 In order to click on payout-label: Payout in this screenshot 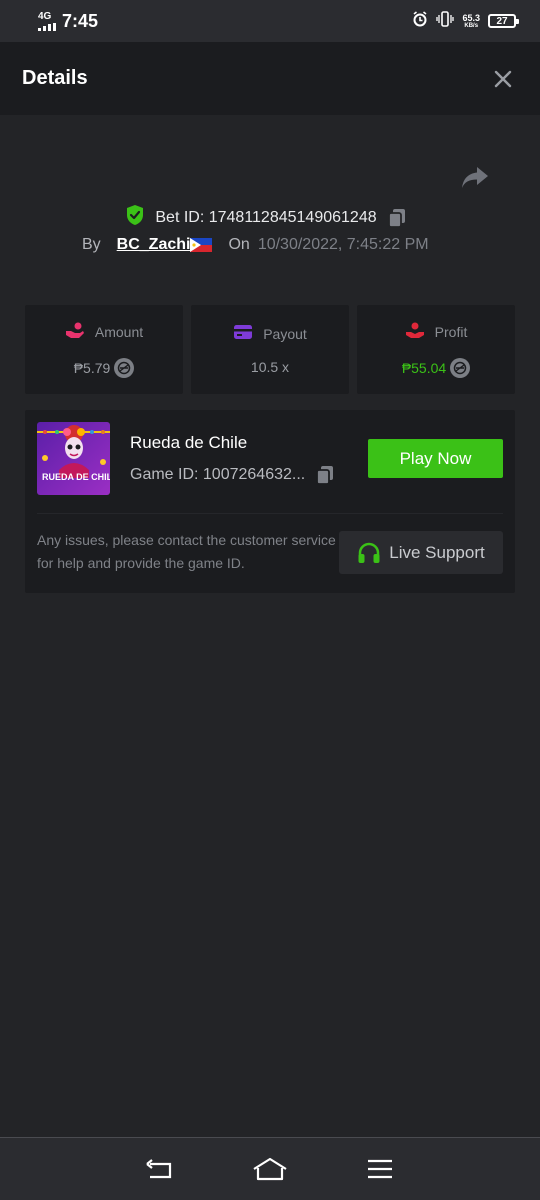, I will do `click(285, 333)`.